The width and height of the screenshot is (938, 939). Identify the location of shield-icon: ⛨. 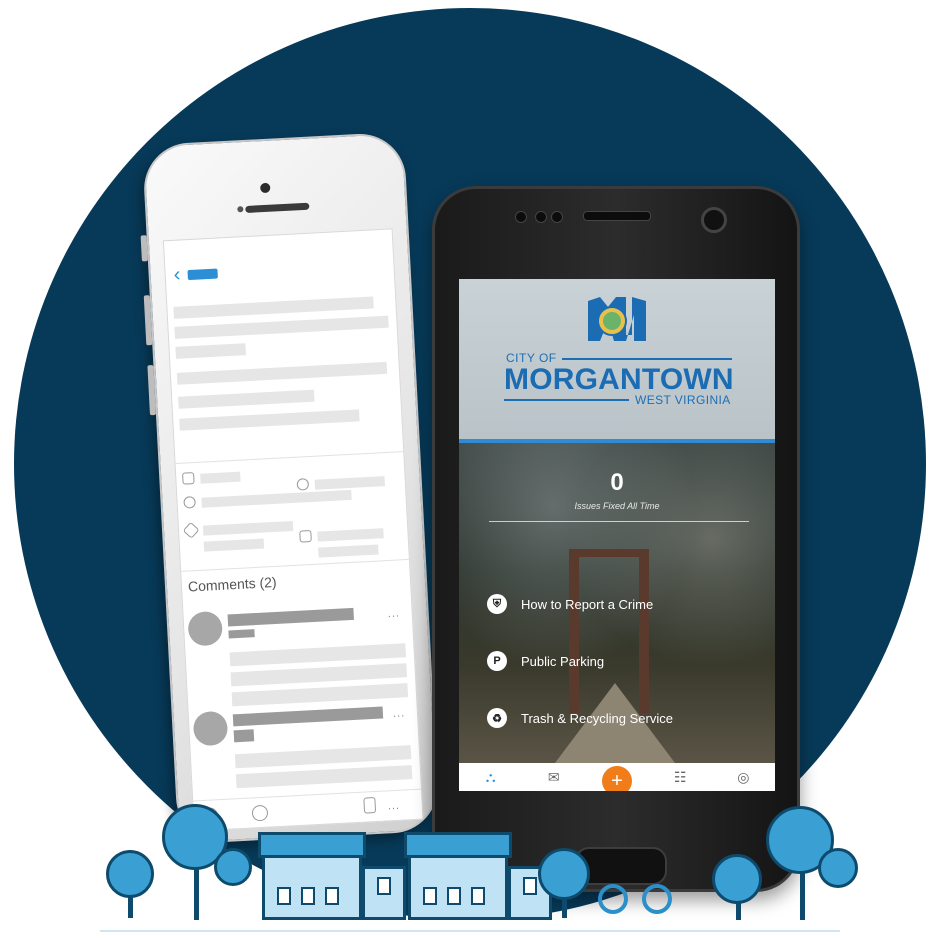
(497, 604).